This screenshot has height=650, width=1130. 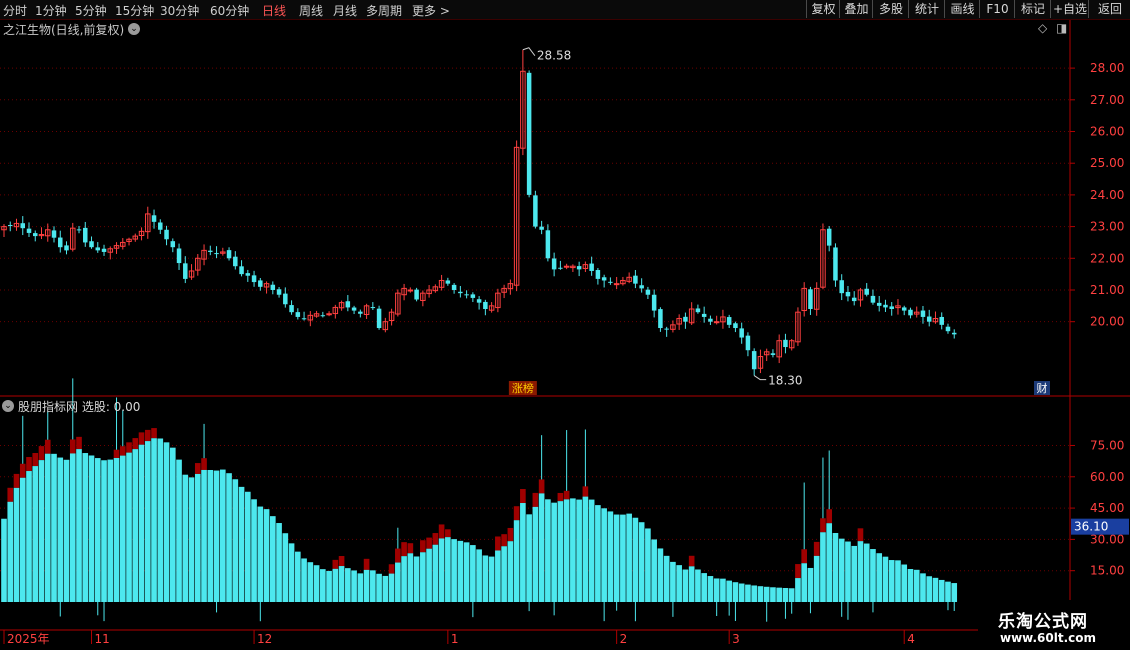 I want to click on peak-marker, so click(x=529, y=52).